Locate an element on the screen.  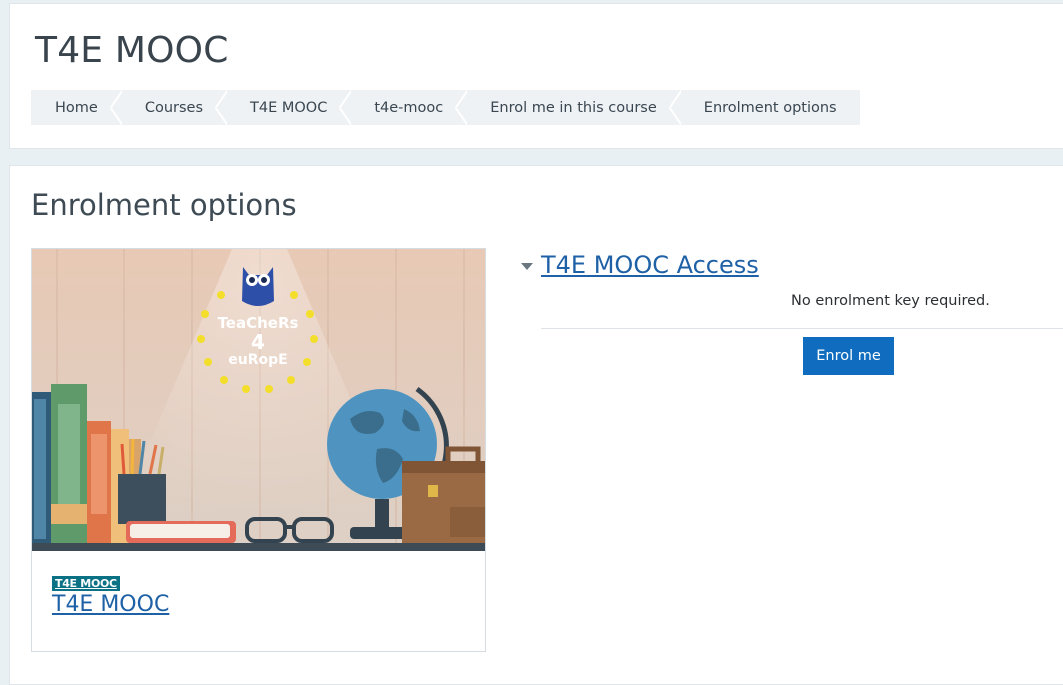
enrol-me-button: Enrol me is located at coordinates (848, 356).